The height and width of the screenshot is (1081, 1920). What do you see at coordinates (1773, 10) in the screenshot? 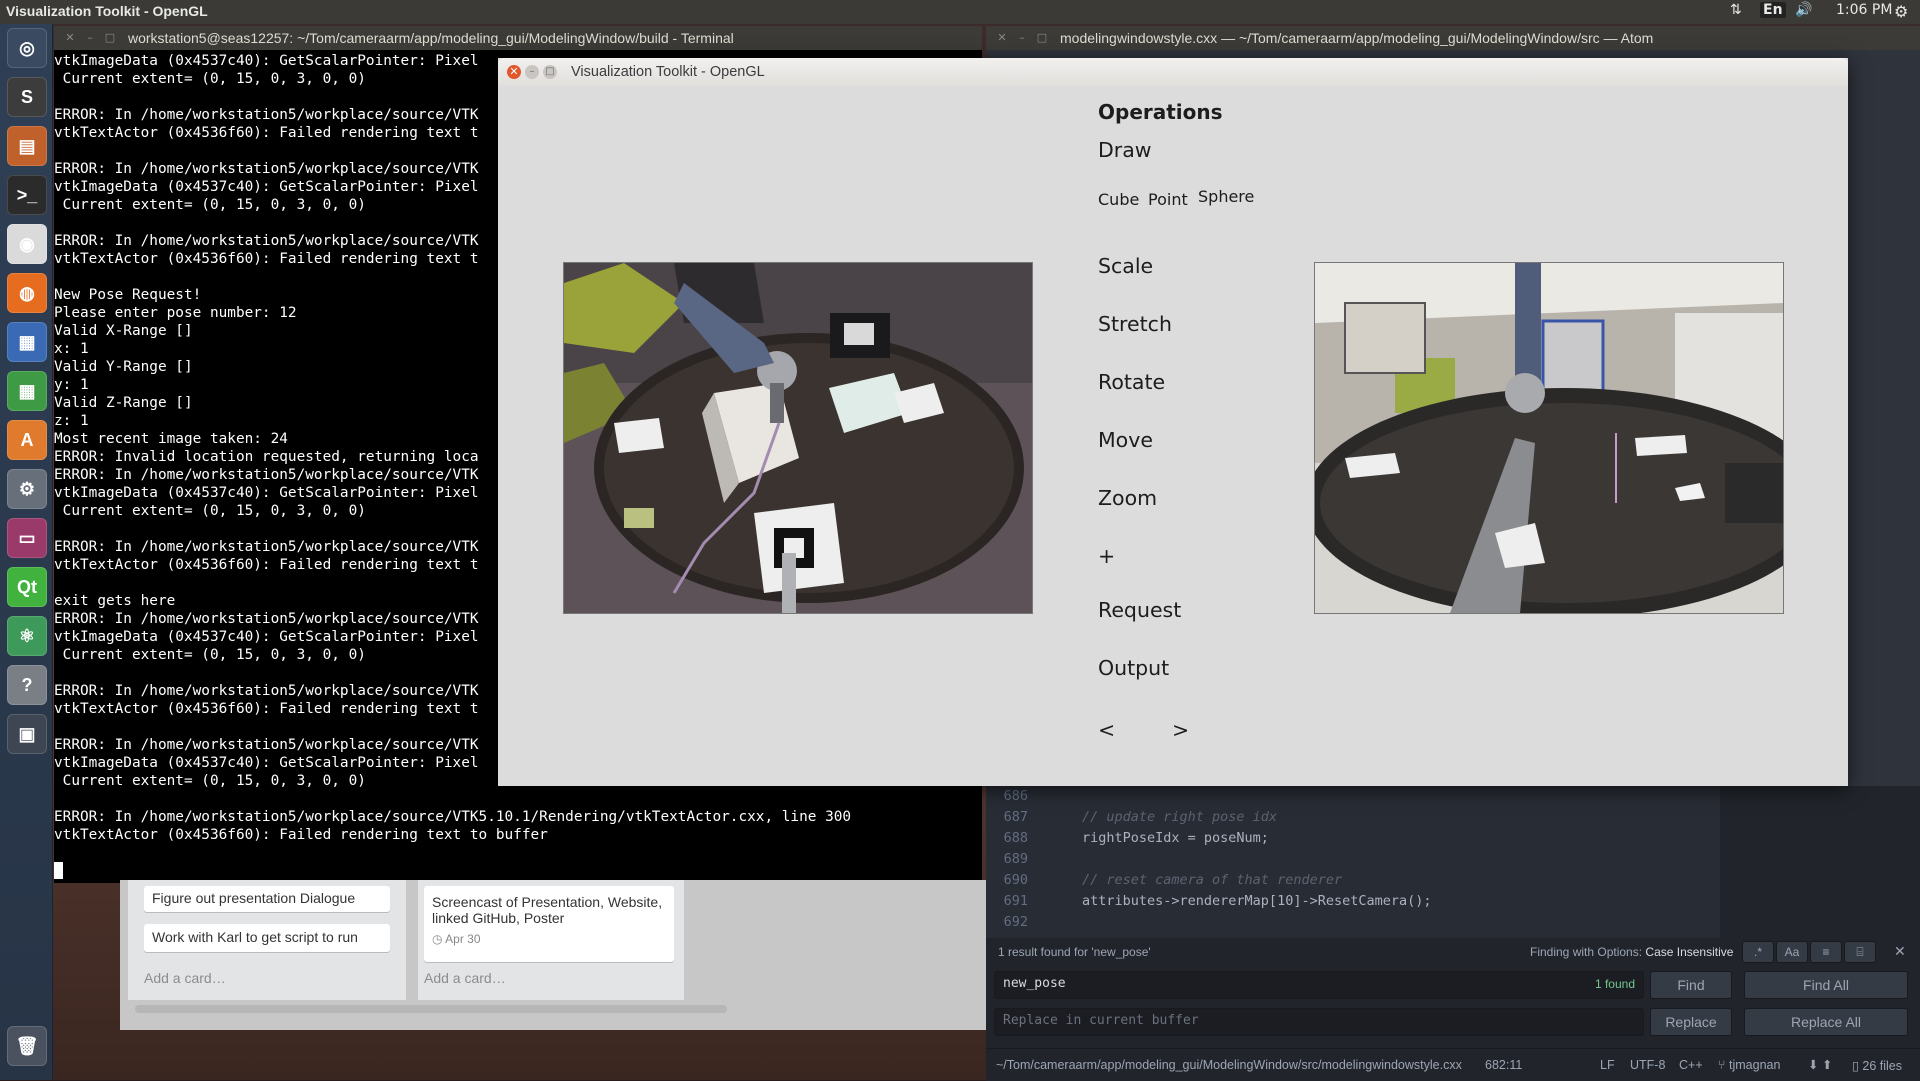
I see `keyboard-layout-indicator: En` at bounding box center [1773, 10].